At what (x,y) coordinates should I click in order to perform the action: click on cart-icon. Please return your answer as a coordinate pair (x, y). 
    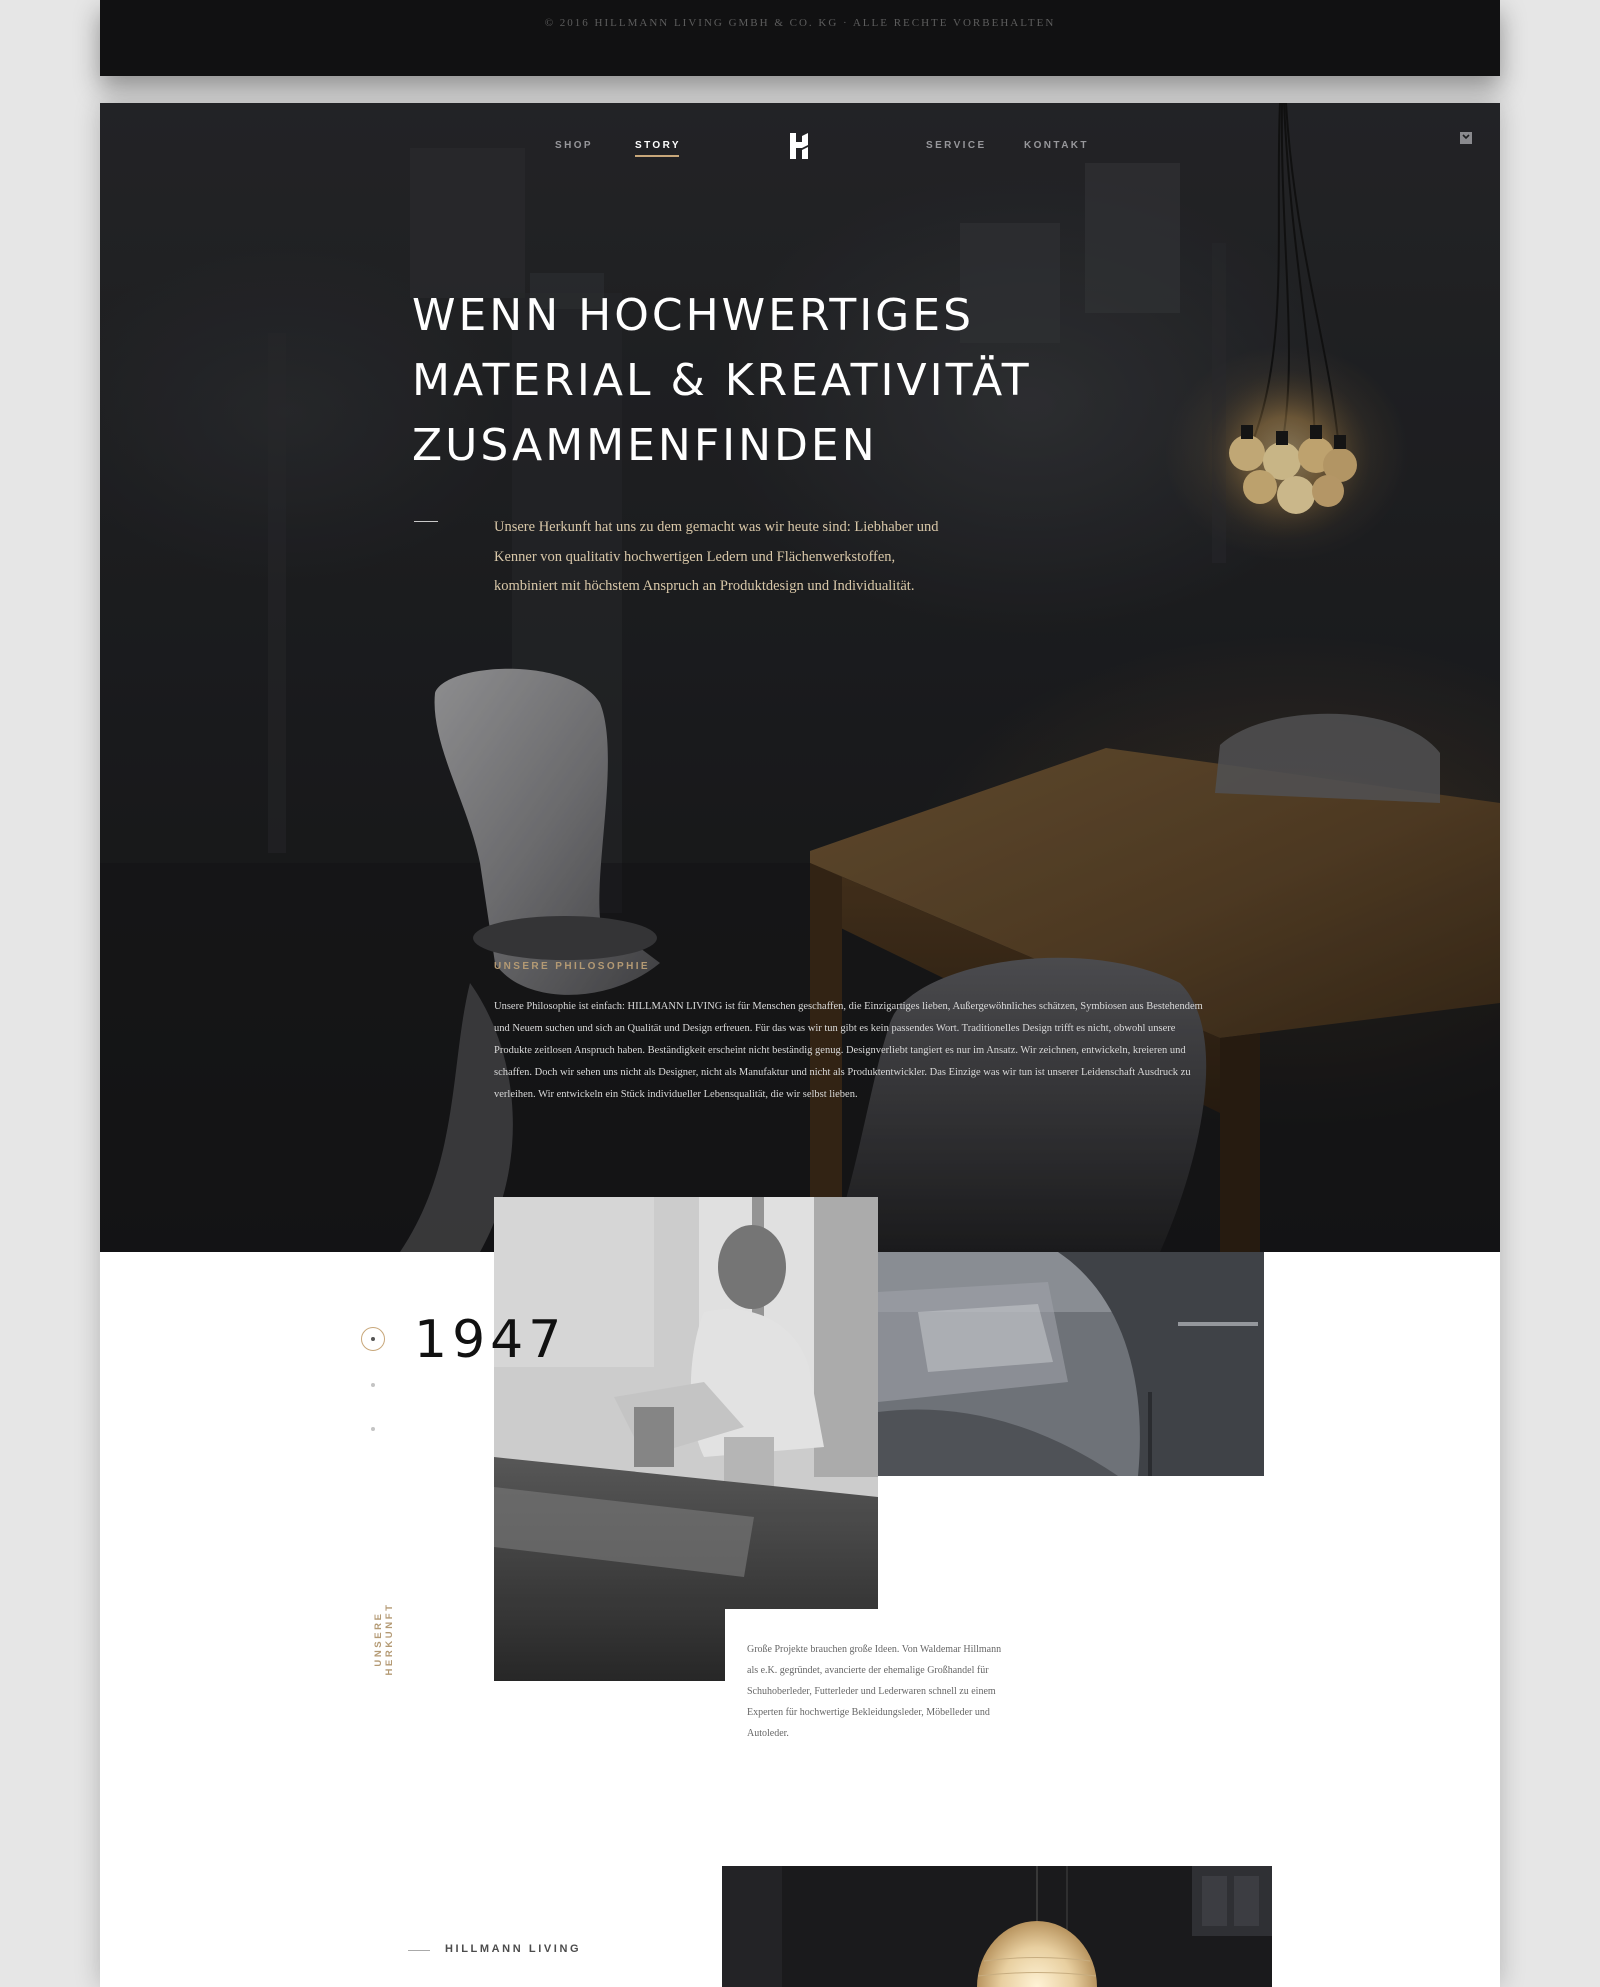
    Looking at the image, I should click on (1466, 138).